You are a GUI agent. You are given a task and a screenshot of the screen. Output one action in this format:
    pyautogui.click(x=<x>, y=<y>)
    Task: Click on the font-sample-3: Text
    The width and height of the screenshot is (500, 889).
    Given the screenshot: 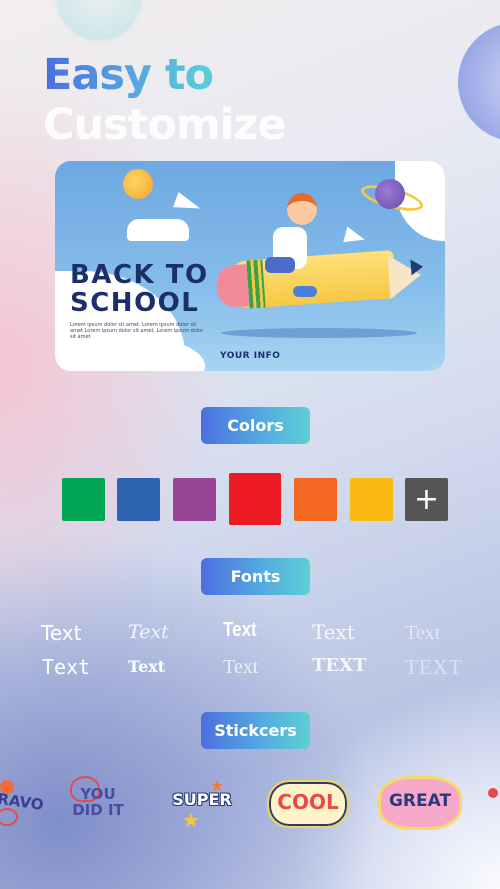 What is the action you would take?
    pyautogui.click(x=240, y=630)
    